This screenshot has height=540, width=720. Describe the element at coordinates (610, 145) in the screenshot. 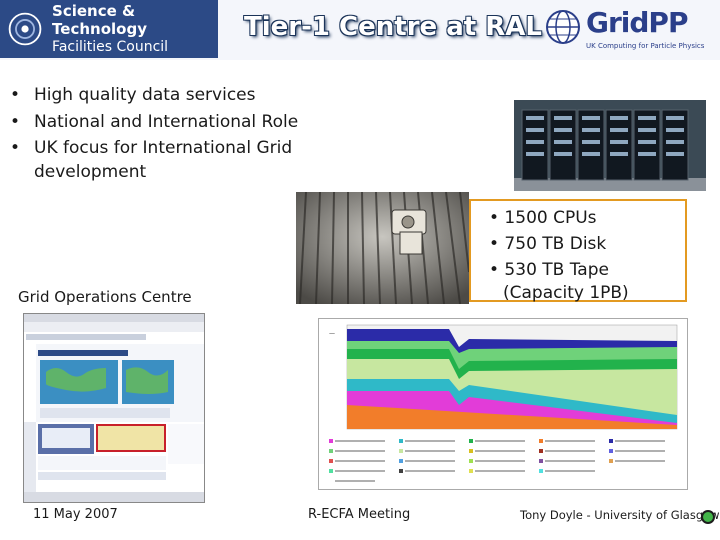

I see `server-racks-photo` at that location.